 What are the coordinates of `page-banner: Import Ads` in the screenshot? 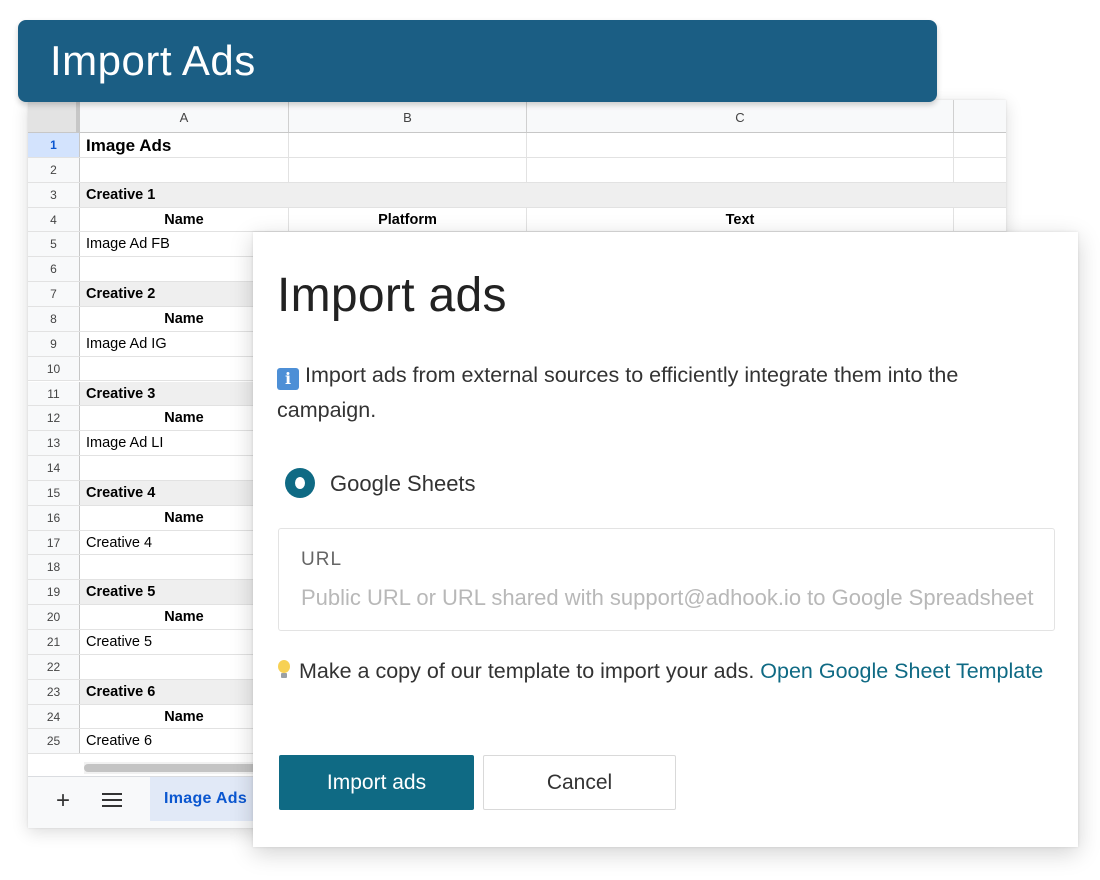 It's located at (477, 61).